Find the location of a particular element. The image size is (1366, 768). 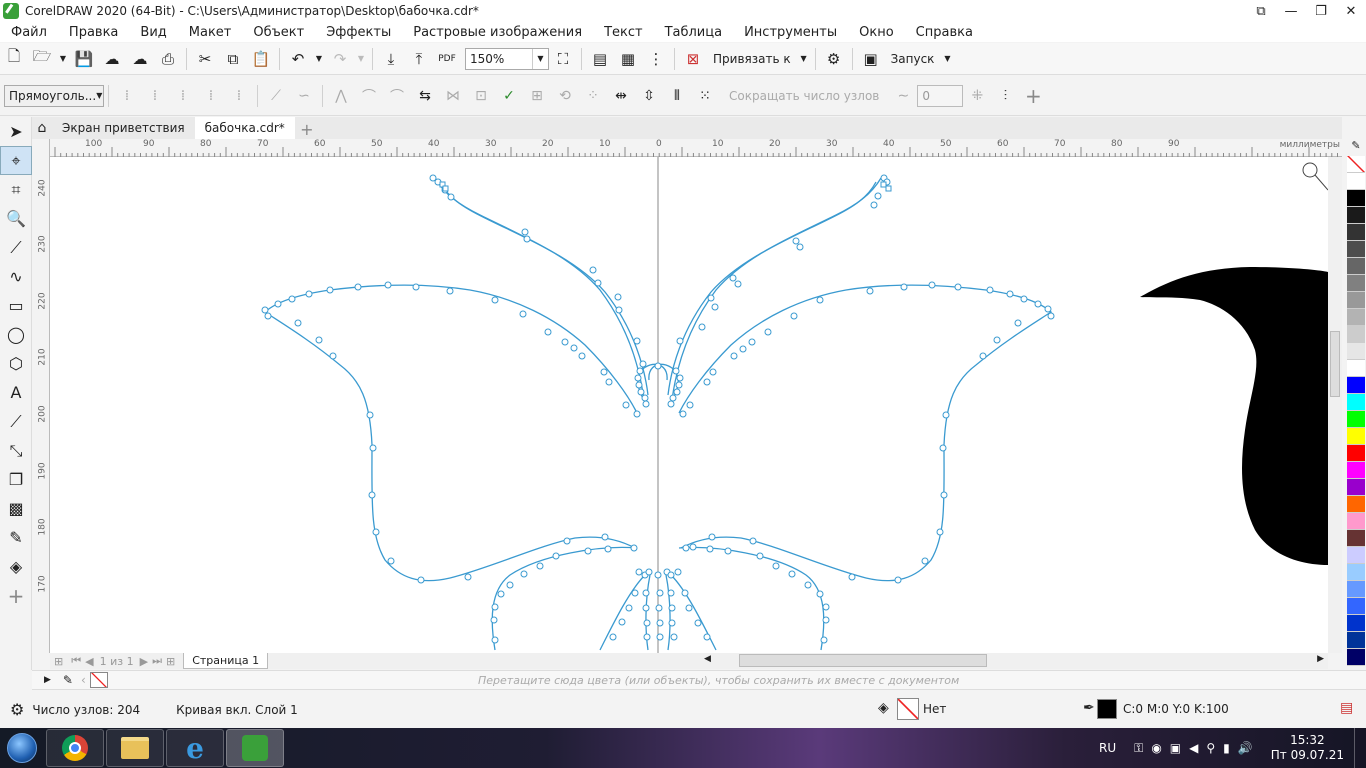

antivirus-tray-icon: ▣ is located at coordinates (1175, 748).